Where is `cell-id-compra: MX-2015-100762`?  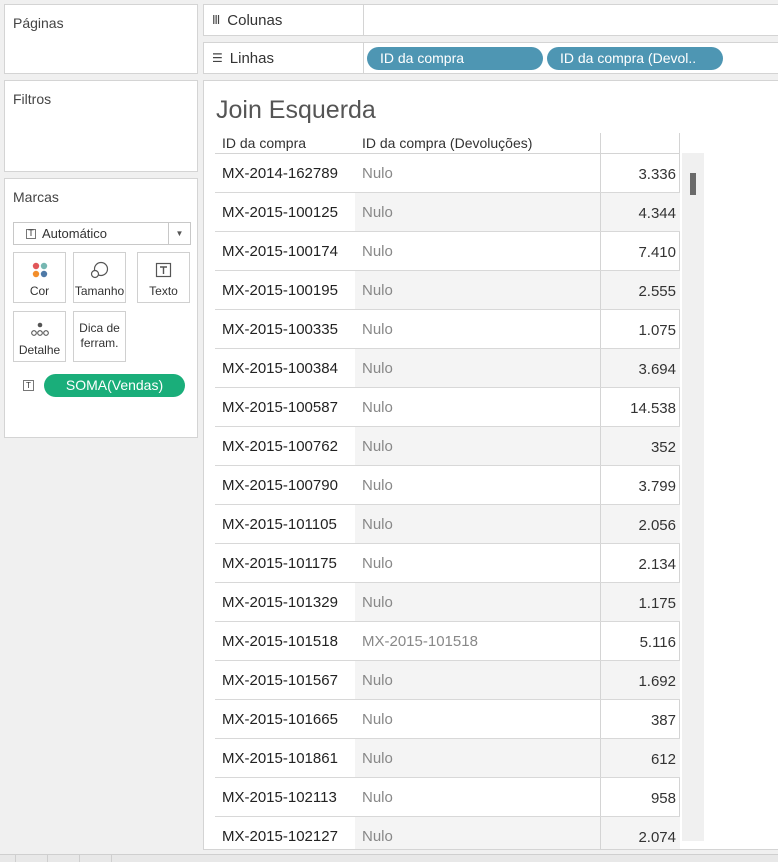
cell-id-compra: MX-2015-100762 is located at coordinates (280, 446).